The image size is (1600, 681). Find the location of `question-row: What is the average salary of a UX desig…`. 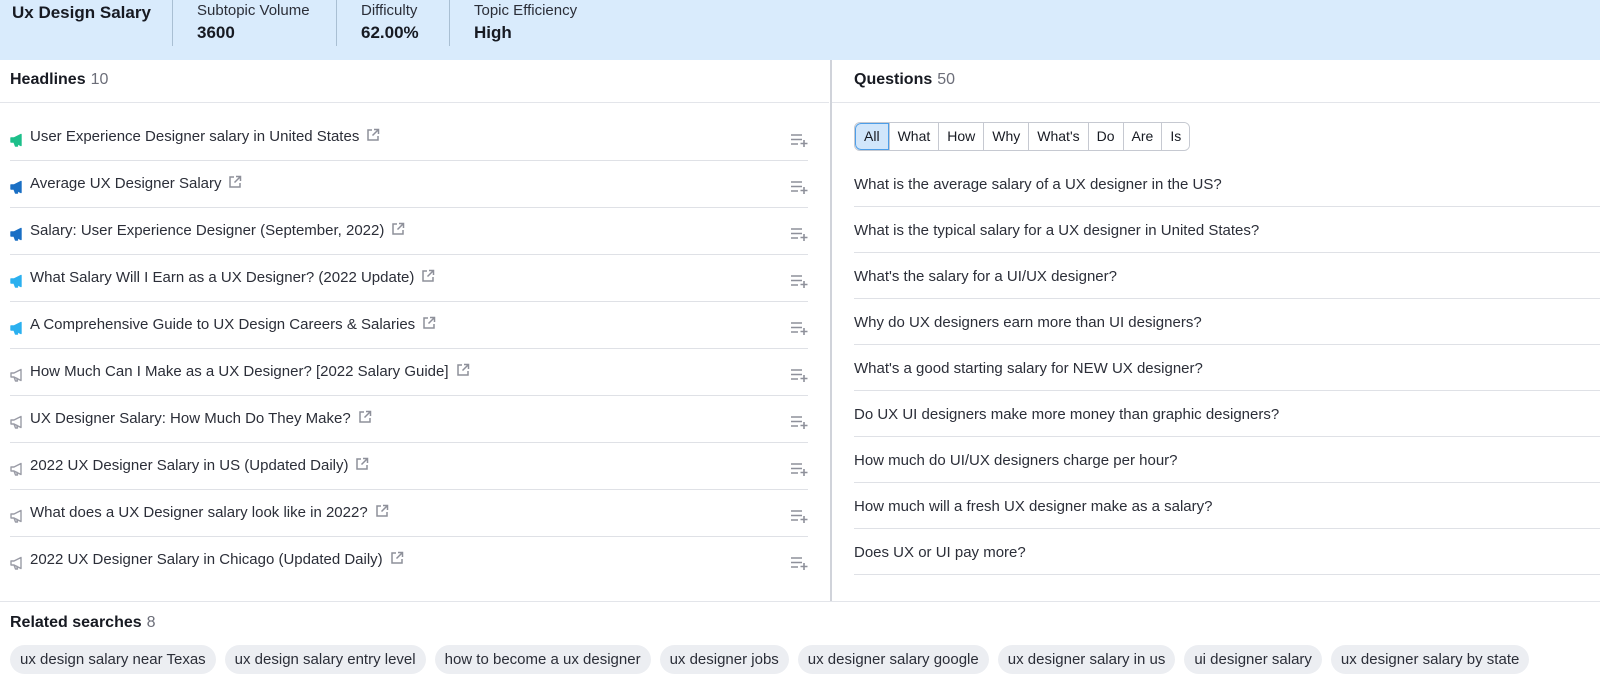

question-row: What is the average salary of a UX desig… is located at coordinates (1227, 184).